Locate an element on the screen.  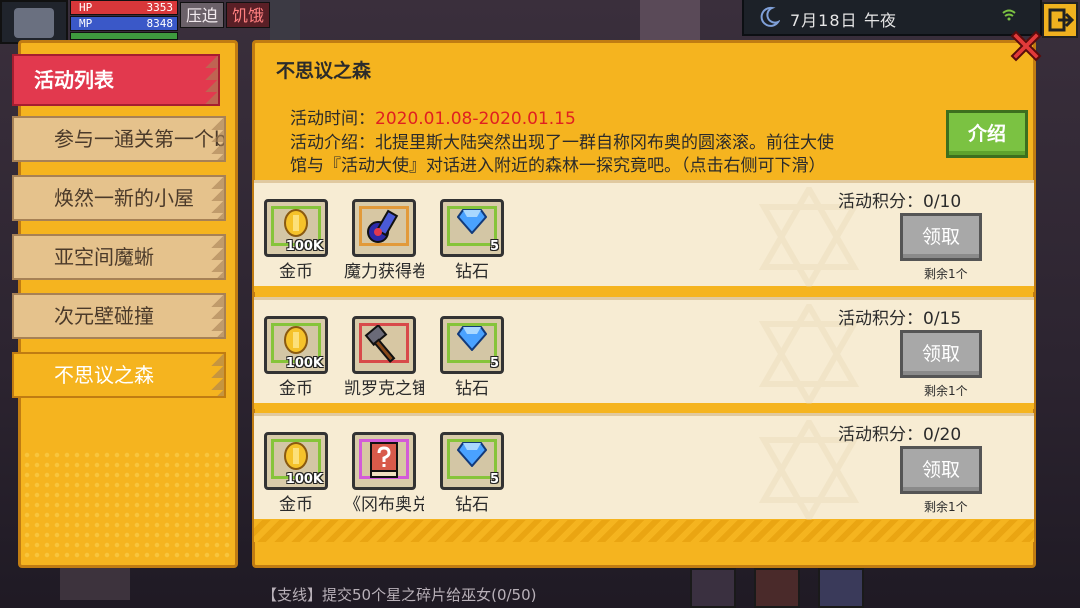
menu-item-event-4: 次元壁碰撞 is located at coordinates (119, 316).